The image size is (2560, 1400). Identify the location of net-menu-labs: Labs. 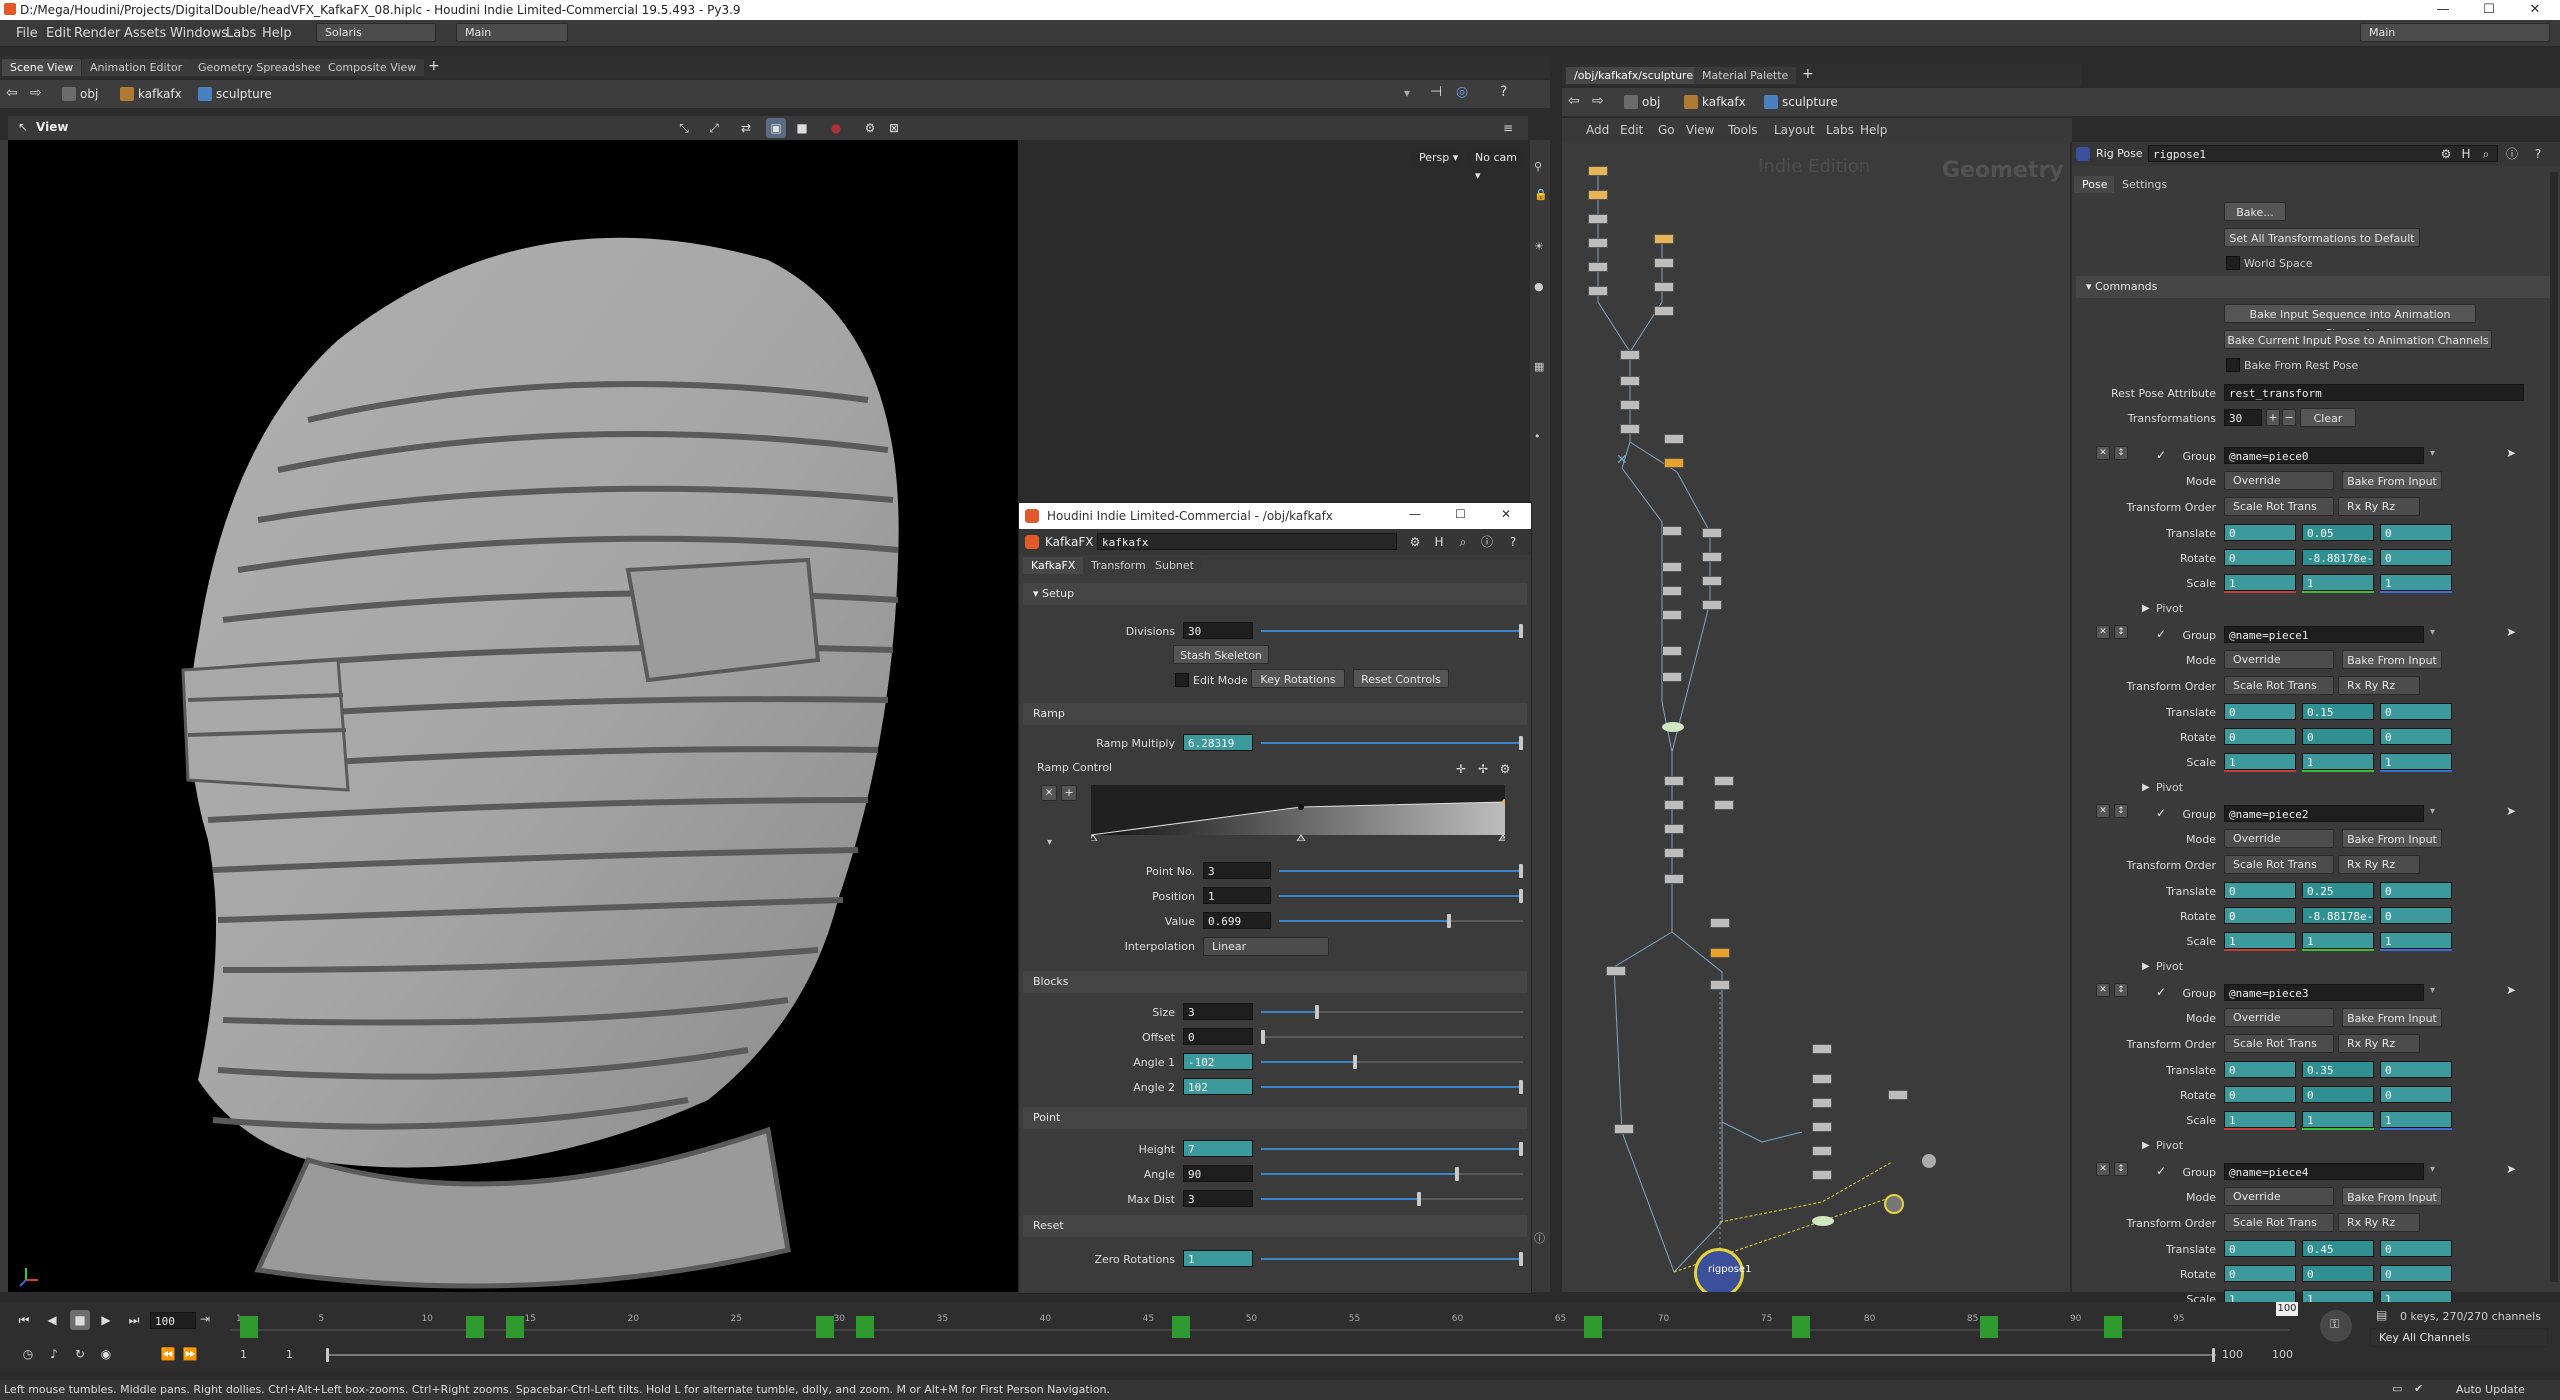
(1840, 130).